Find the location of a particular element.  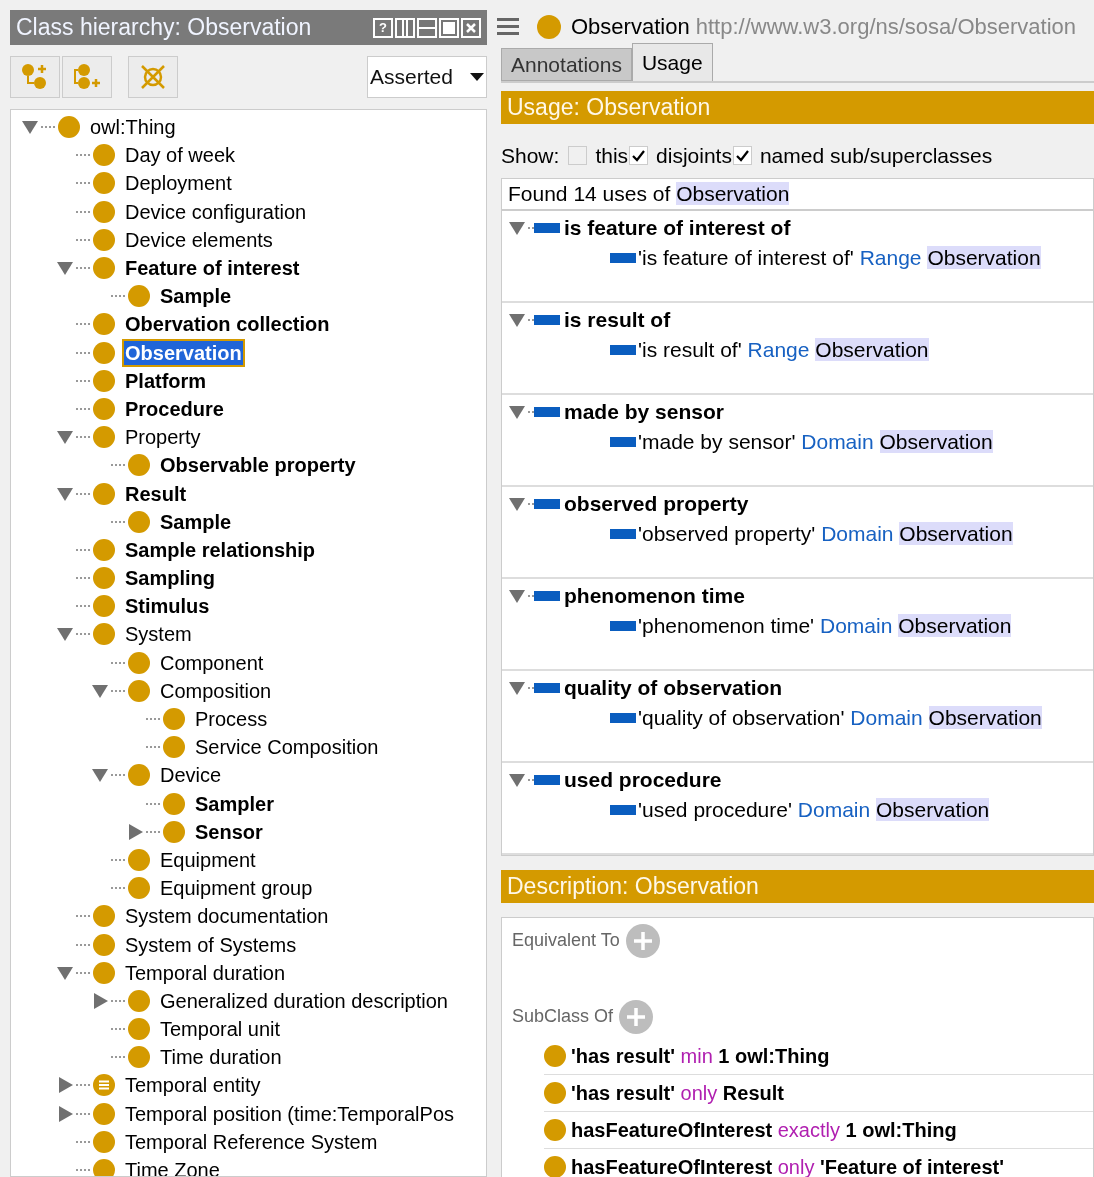

class-label: Device elements is located at coordinates (199, 239).